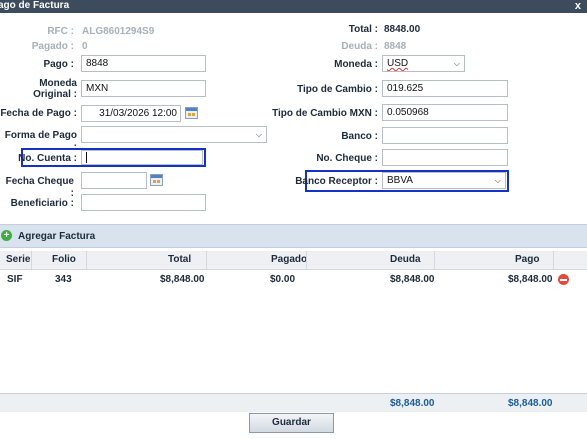 The height and width of the screenshot is (439, 587). Describe the element at coordinates (578, 6) in the screenshot. I see `close-icon: x` at that location.